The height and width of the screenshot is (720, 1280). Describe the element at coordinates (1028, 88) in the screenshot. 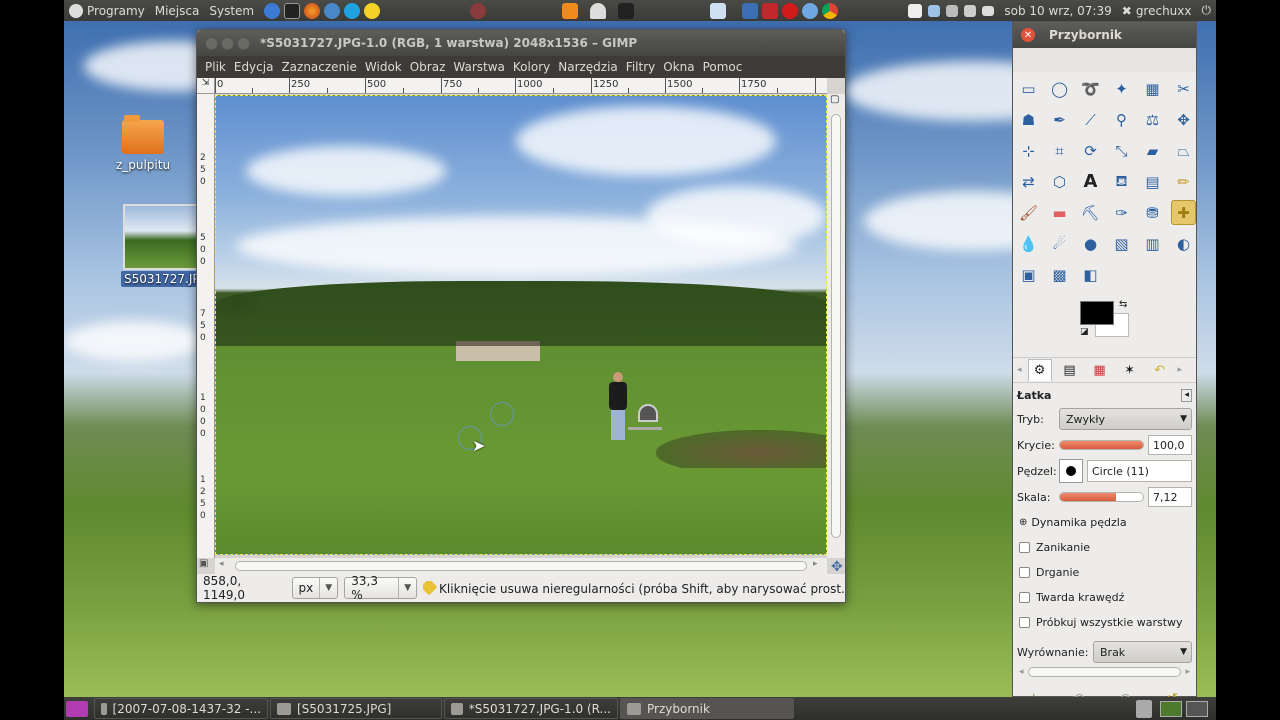

I see `rect-select-icon: ▭` at that location.